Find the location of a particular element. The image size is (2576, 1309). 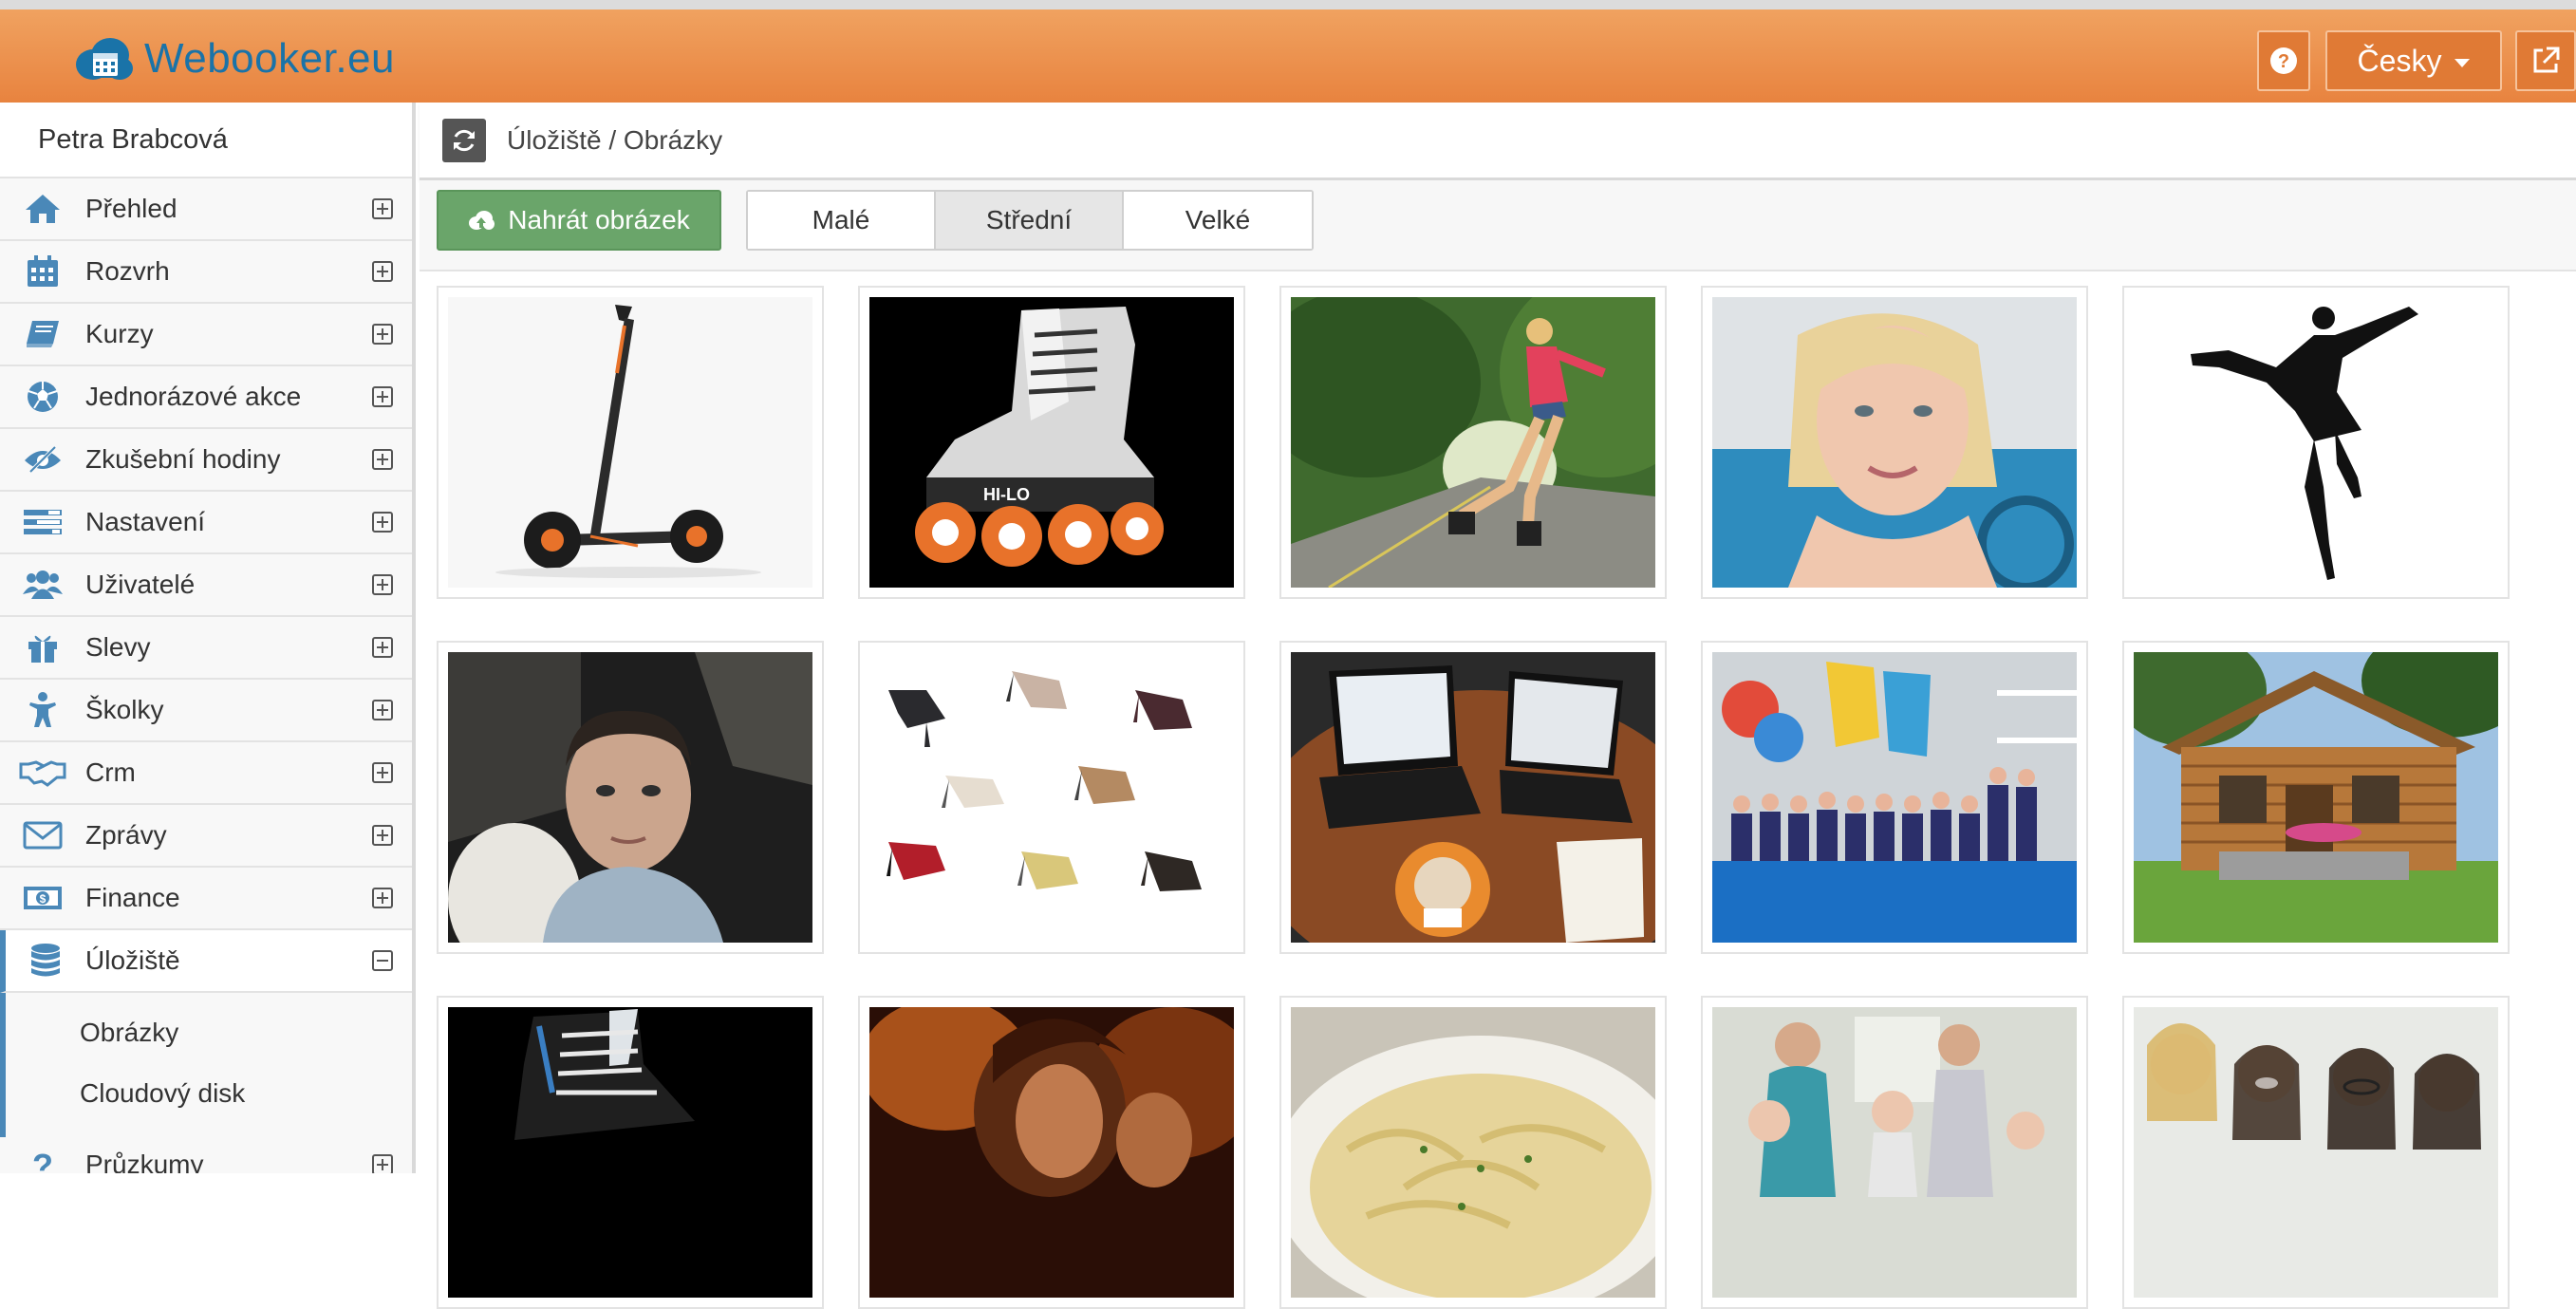

image-tile-dancing-couple is located at coordinates (1051, 1152).